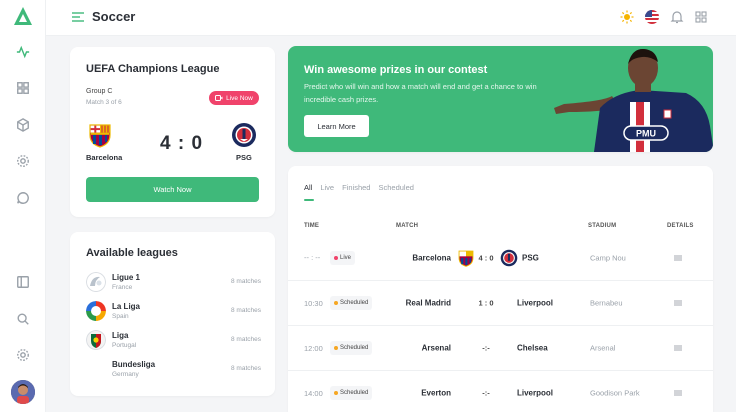  Describe the element at coordinates (125, 374) in the screenshot. I see `league-country: Germany` at that location.